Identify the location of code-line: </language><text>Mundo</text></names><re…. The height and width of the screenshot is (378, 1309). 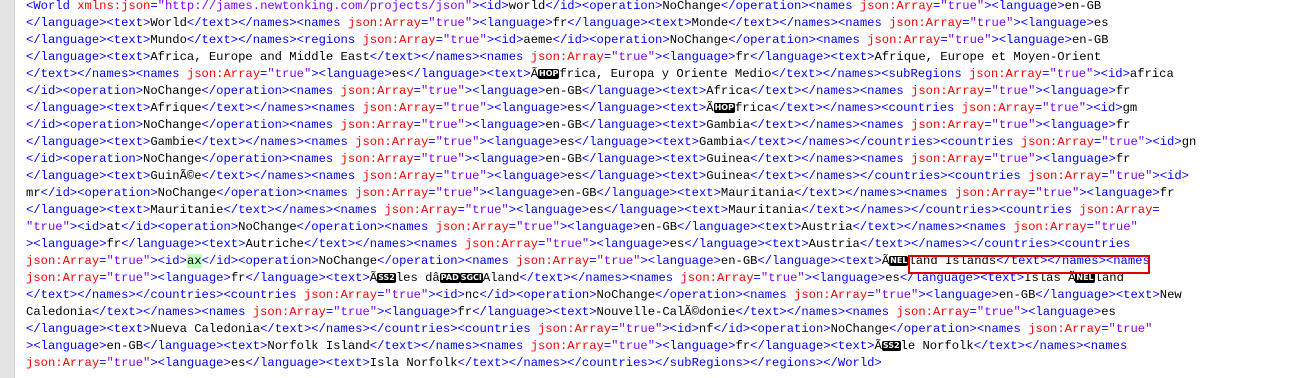
(667, 40).